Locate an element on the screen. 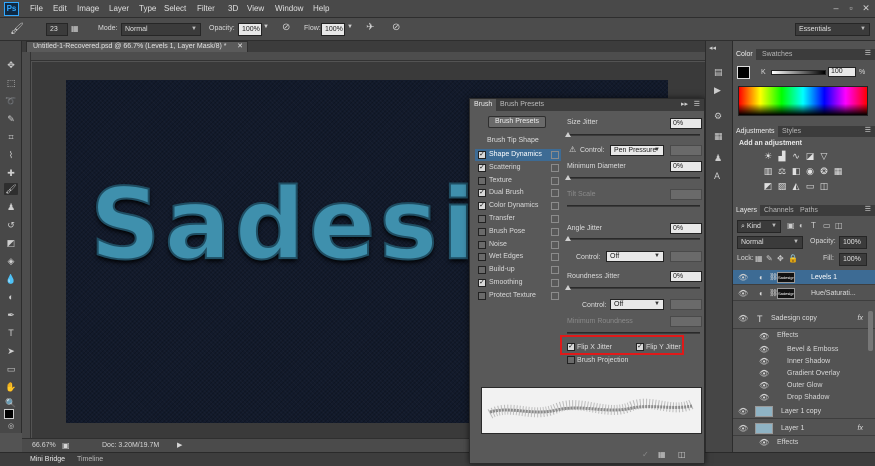 The image size is (875, 466). brush-option-row: Noise is located at coordinates (518, 245).